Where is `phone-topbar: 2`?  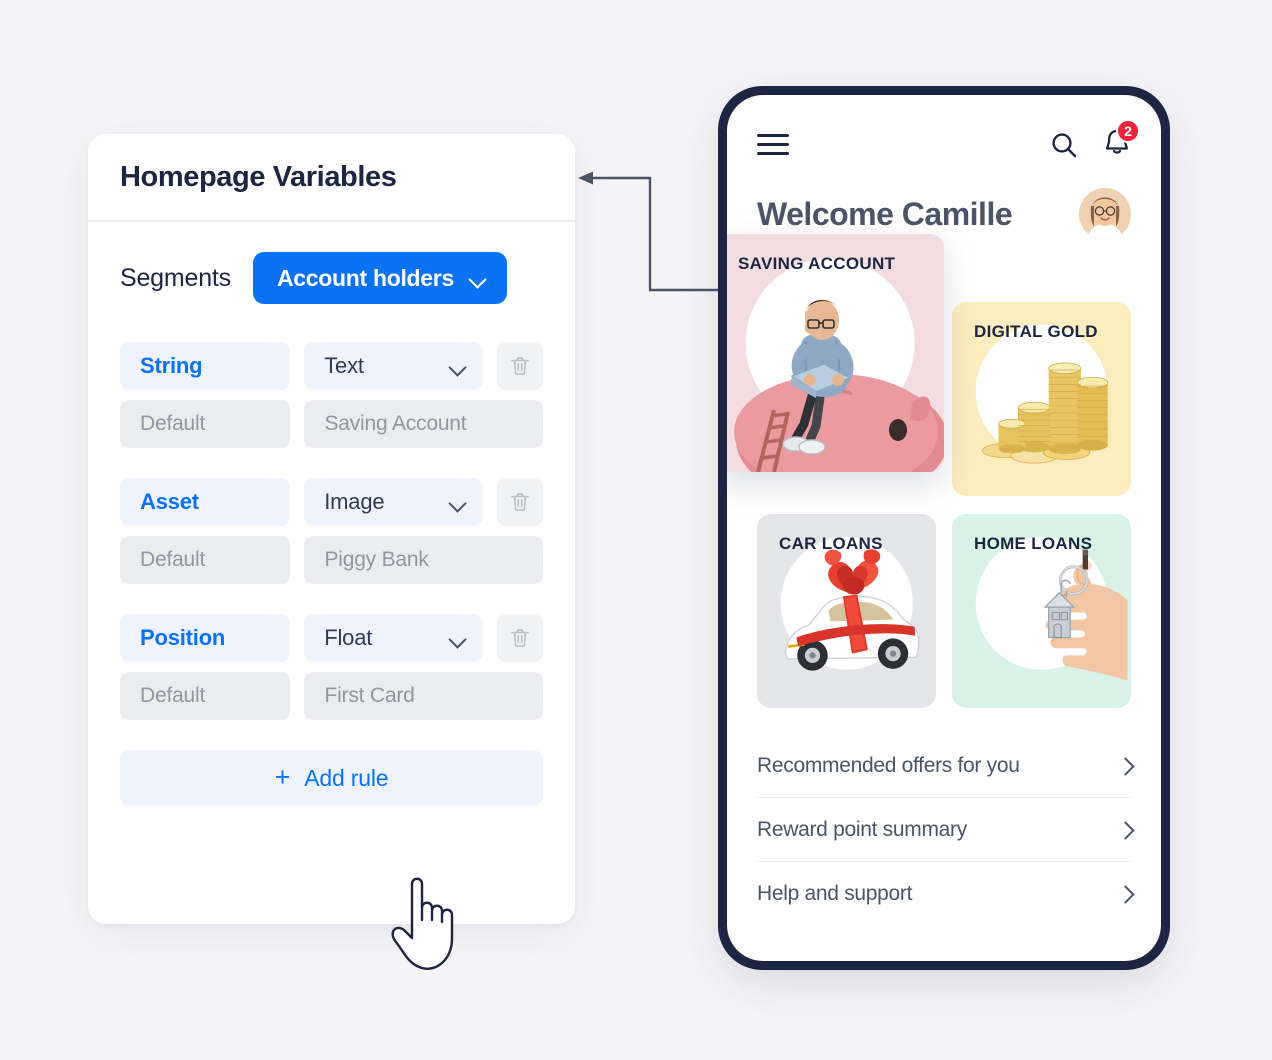
phone-topbar: 2 is located at coordinates (944, 128).